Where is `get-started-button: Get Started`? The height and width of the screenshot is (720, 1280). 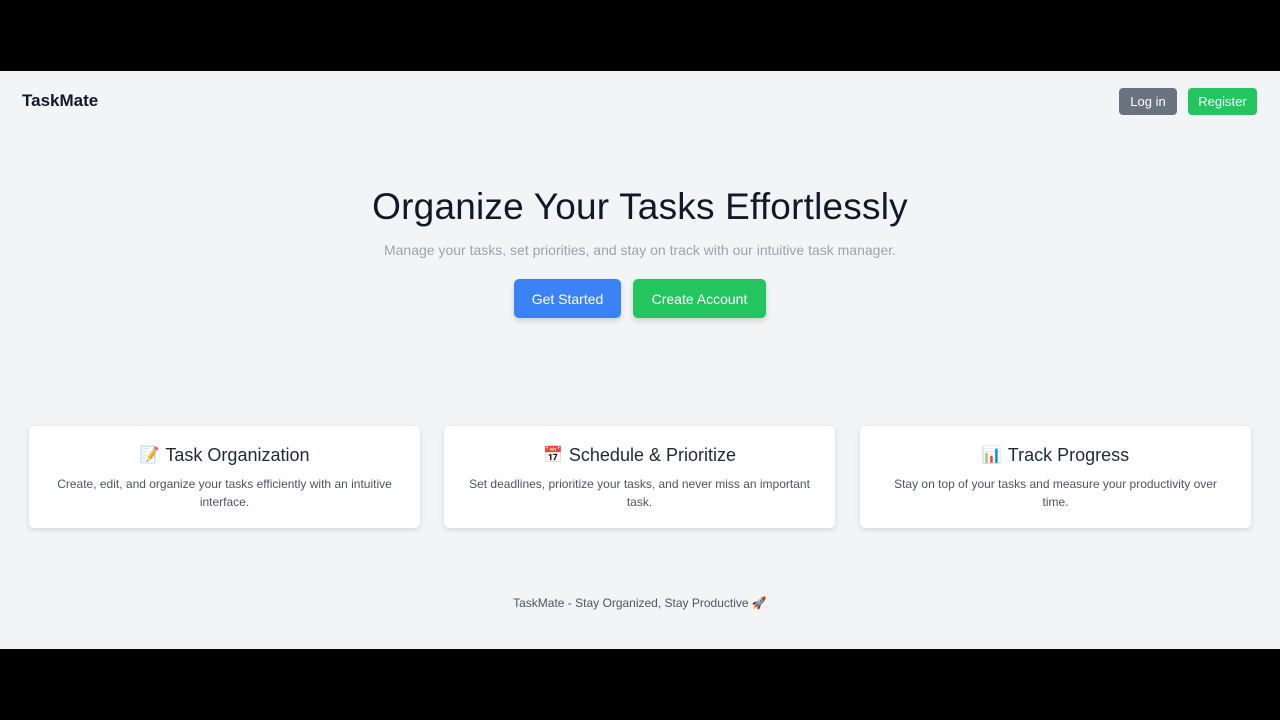
get-started-button: Get Started is located at coordinates (567, 298).